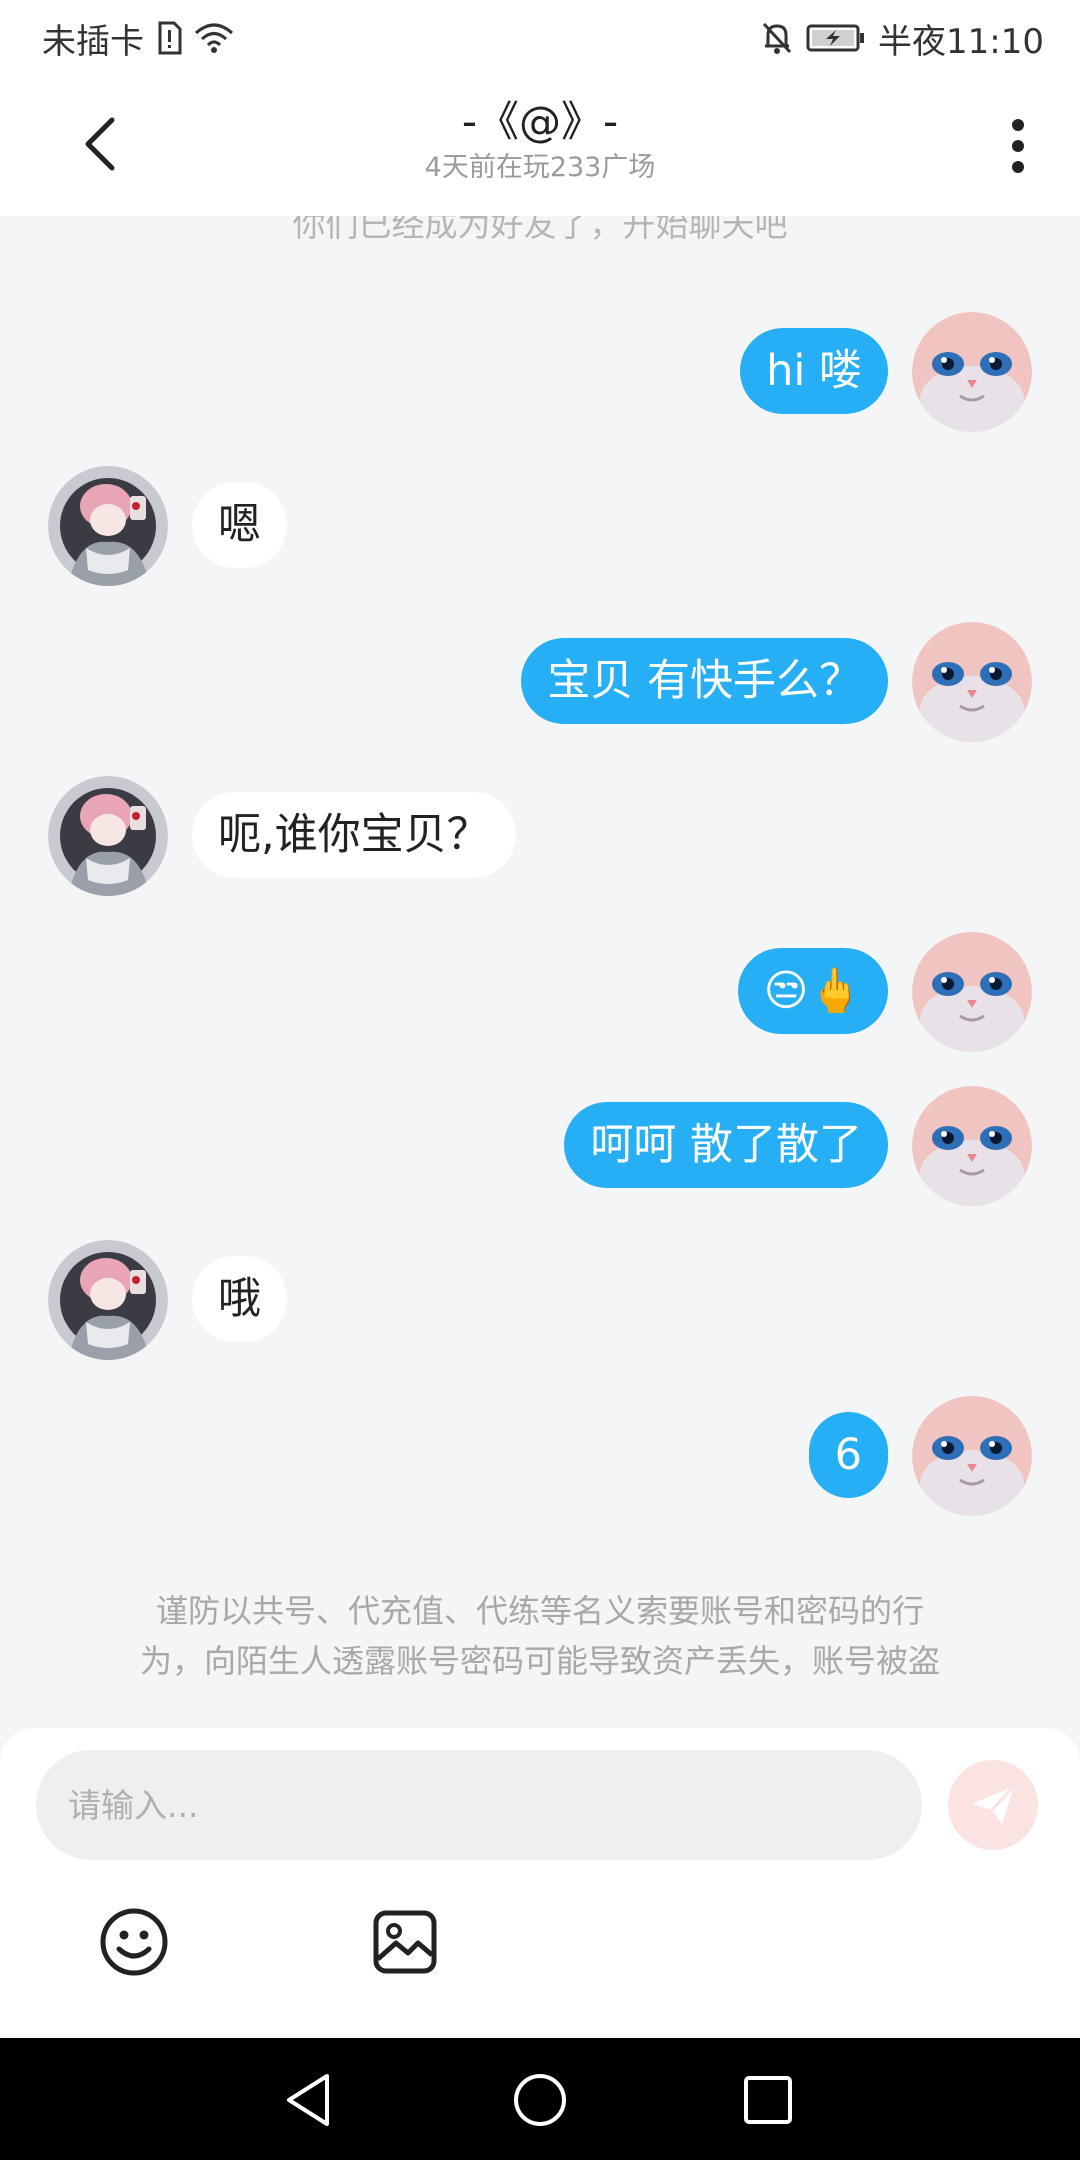  I want to click on nav-recents-button, so click(768, 2100).